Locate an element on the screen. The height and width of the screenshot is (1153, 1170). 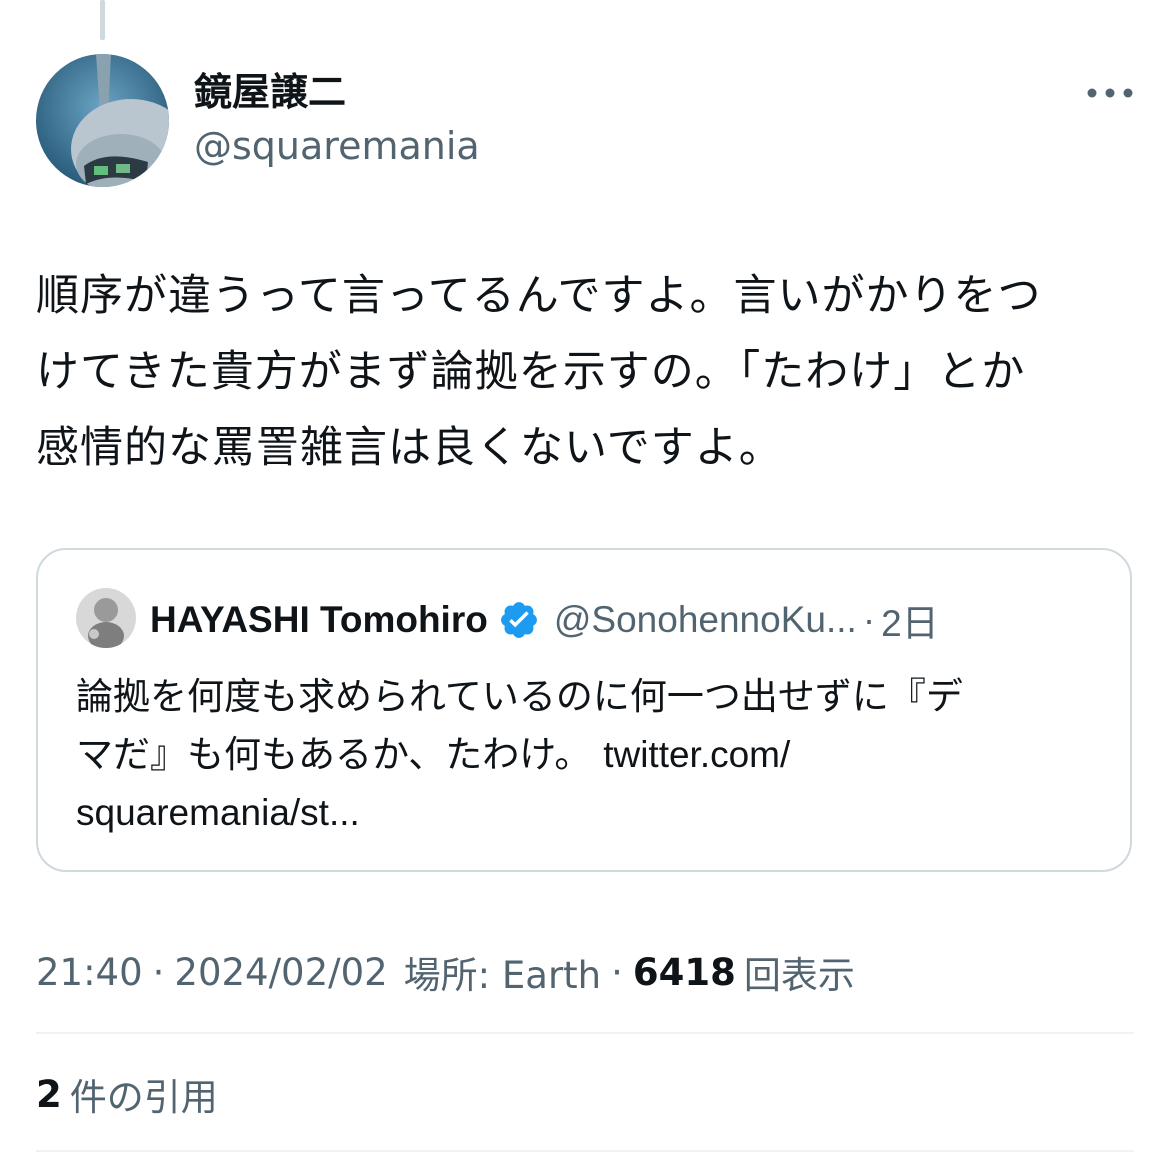
author-name: 鏡屋譲二 is located at coordinates (270, 92).